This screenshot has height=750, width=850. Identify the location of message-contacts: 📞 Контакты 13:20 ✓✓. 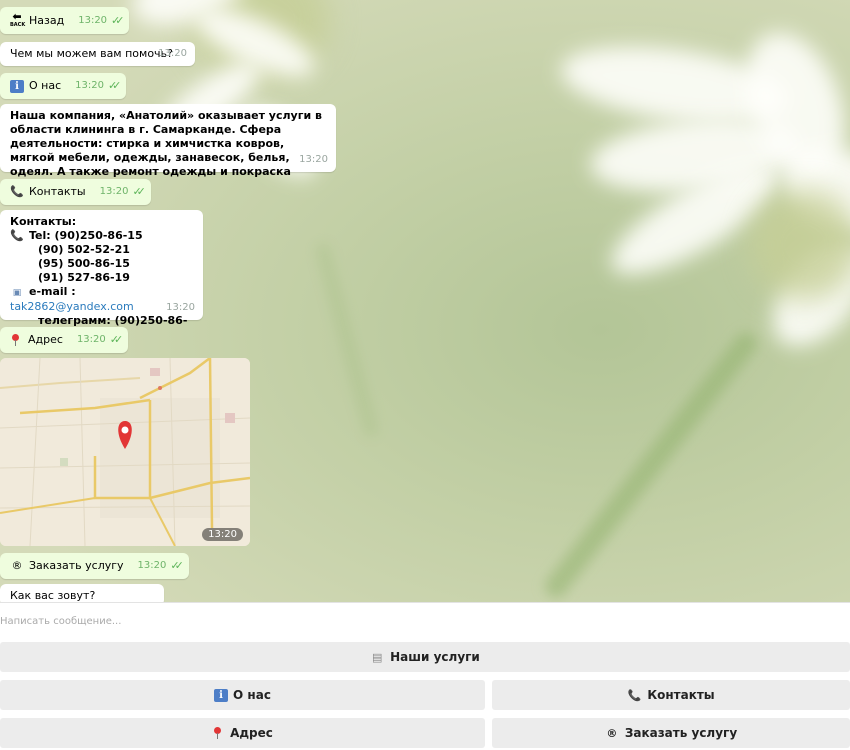
(75, 192).